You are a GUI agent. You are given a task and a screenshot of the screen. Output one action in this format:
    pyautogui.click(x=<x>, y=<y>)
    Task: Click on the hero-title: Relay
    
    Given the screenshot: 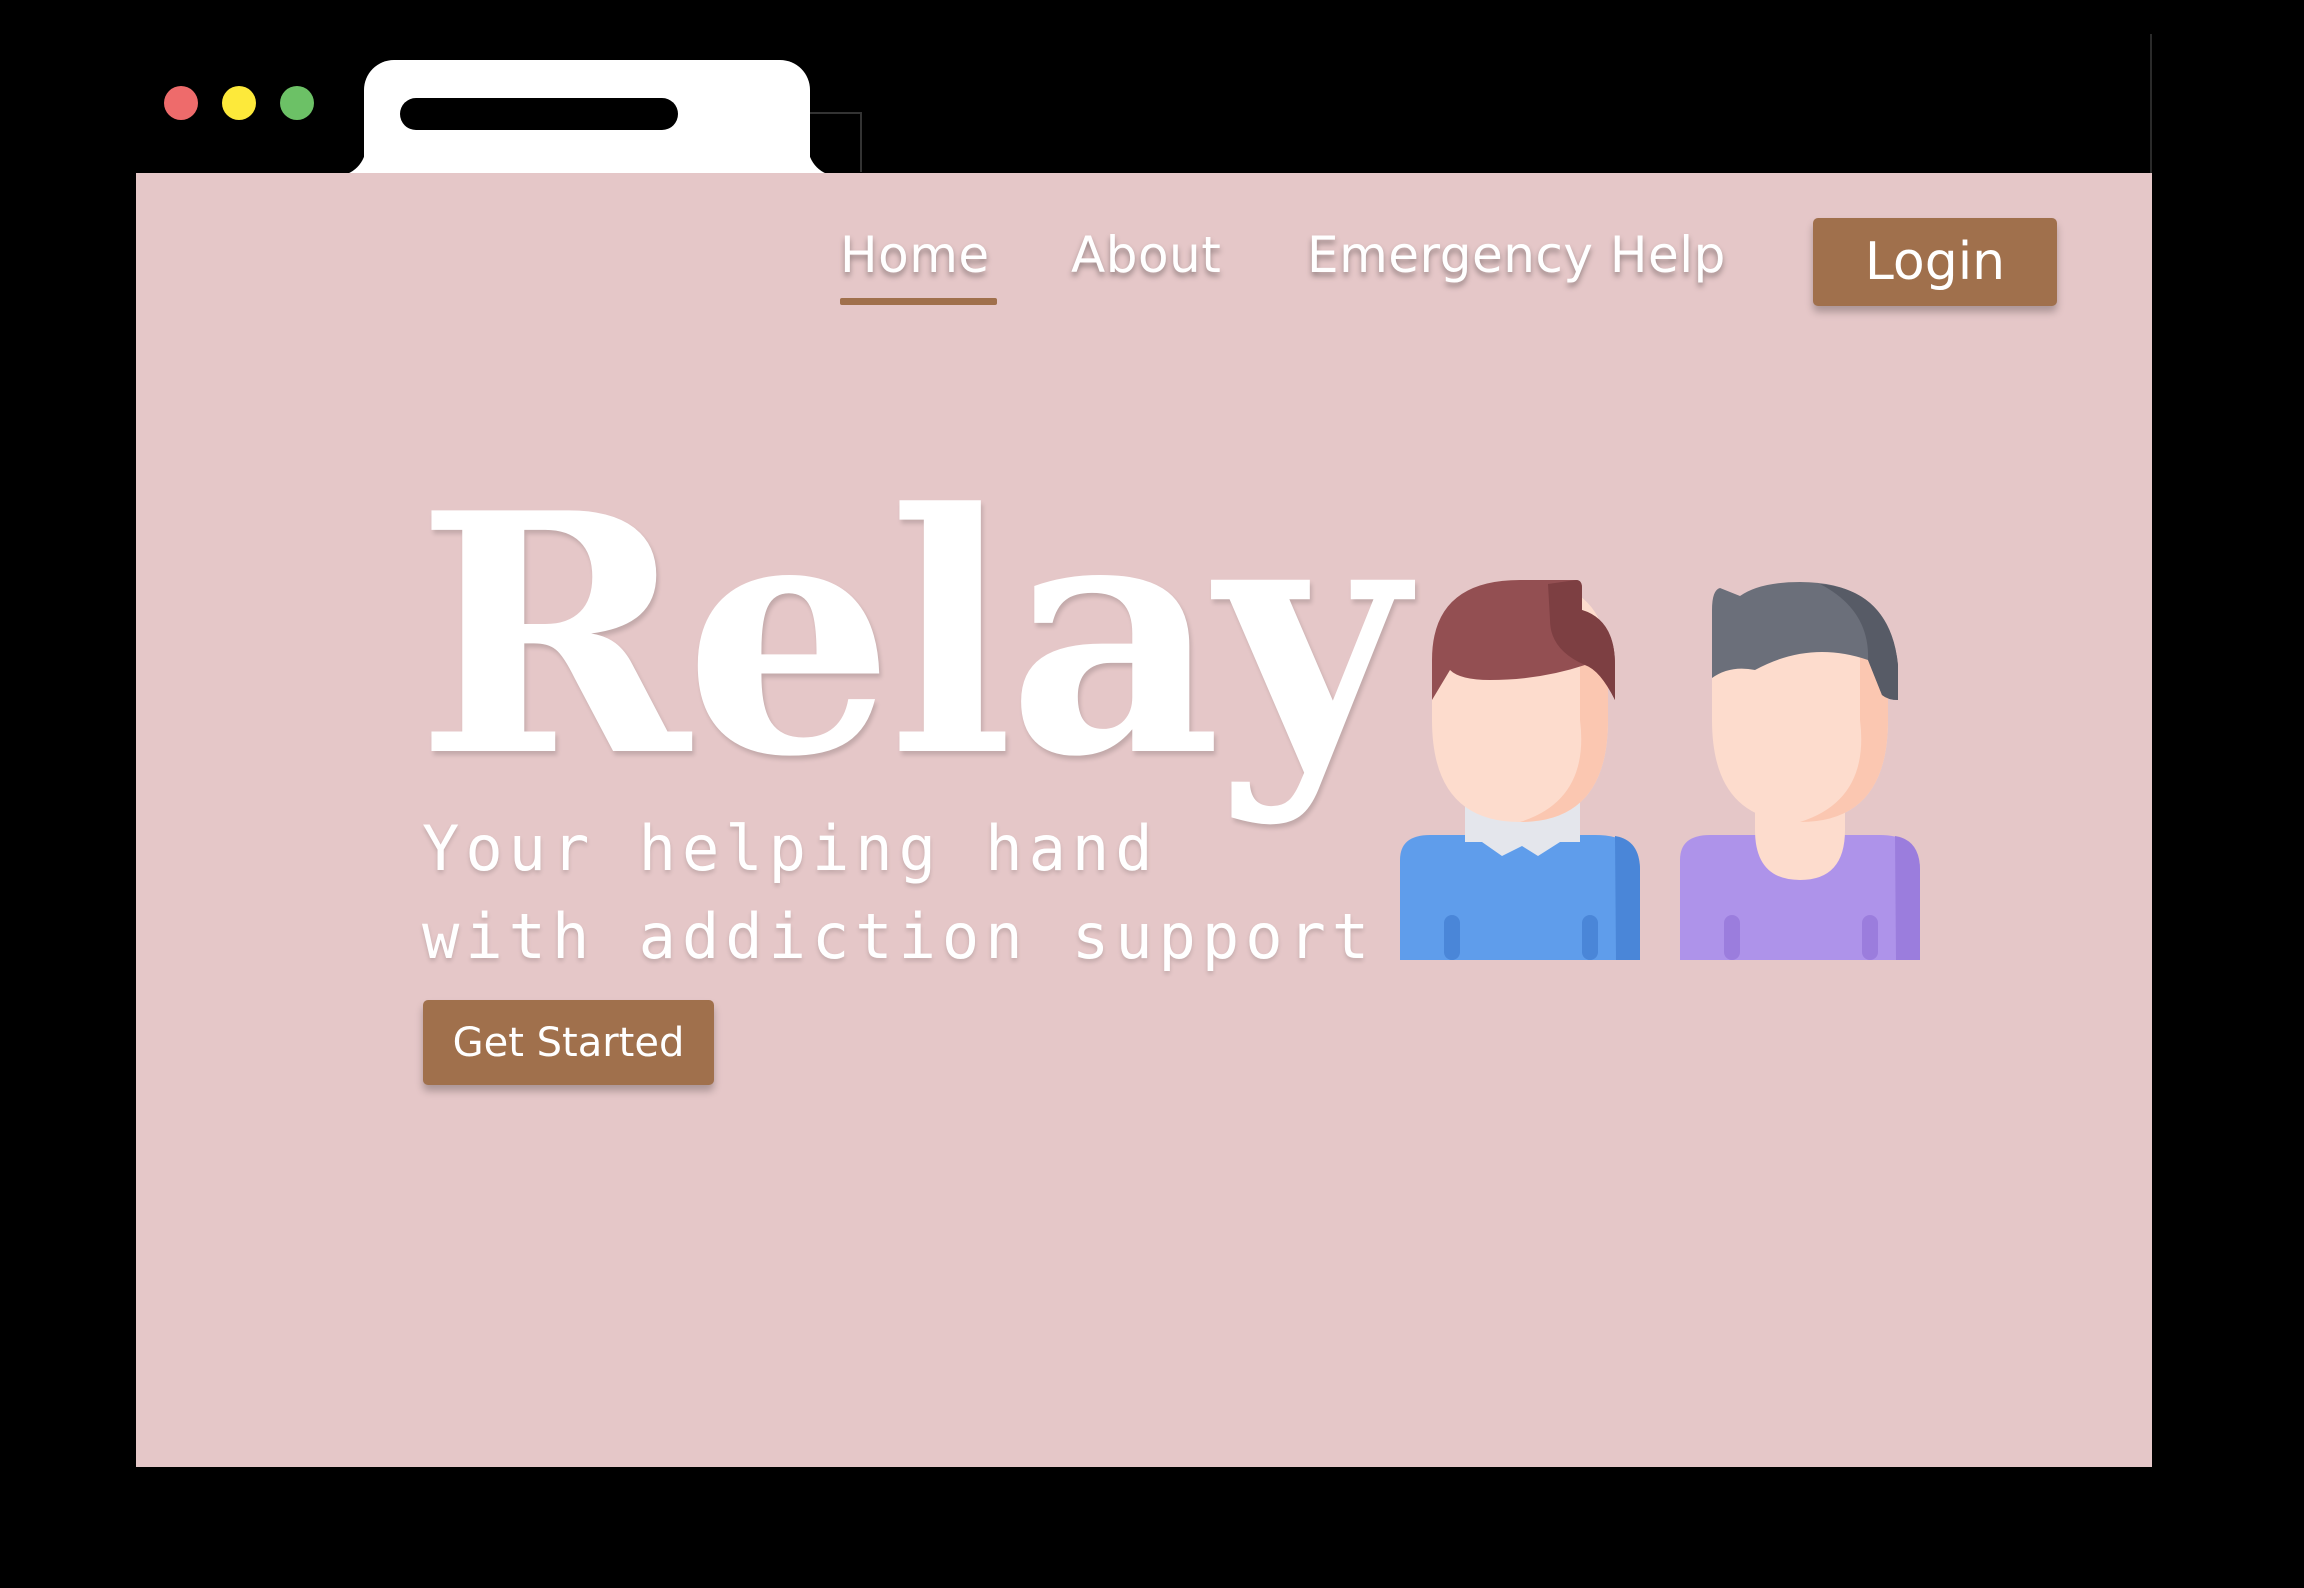 What is the action you would take?
    pyautogui.click(x=911, y=635)
    